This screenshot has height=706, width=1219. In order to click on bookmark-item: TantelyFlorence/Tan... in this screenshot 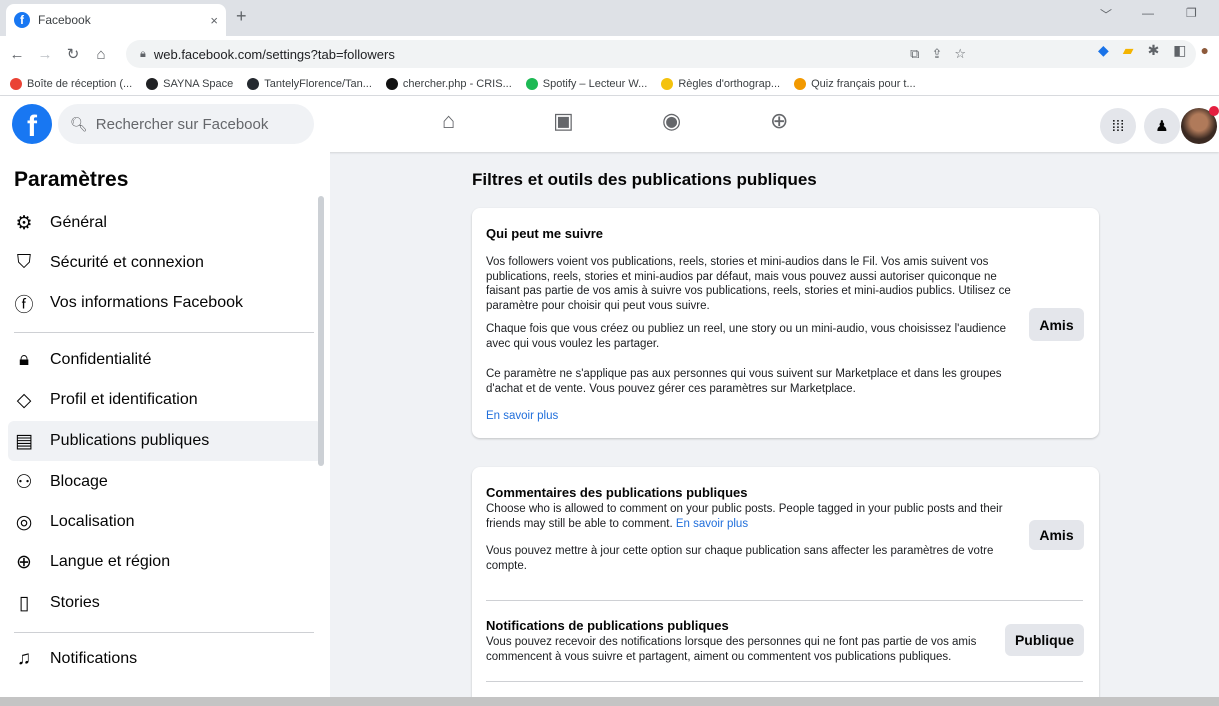, I will do `click(309, 83)`.